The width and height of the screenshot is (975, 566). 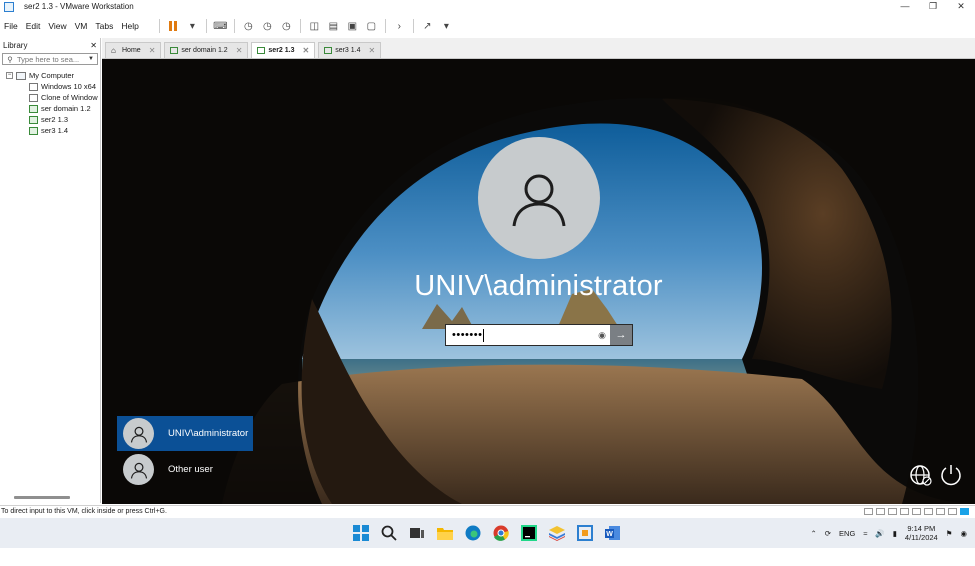 I want to click on menu-file: File, so click(x=11, y=26).